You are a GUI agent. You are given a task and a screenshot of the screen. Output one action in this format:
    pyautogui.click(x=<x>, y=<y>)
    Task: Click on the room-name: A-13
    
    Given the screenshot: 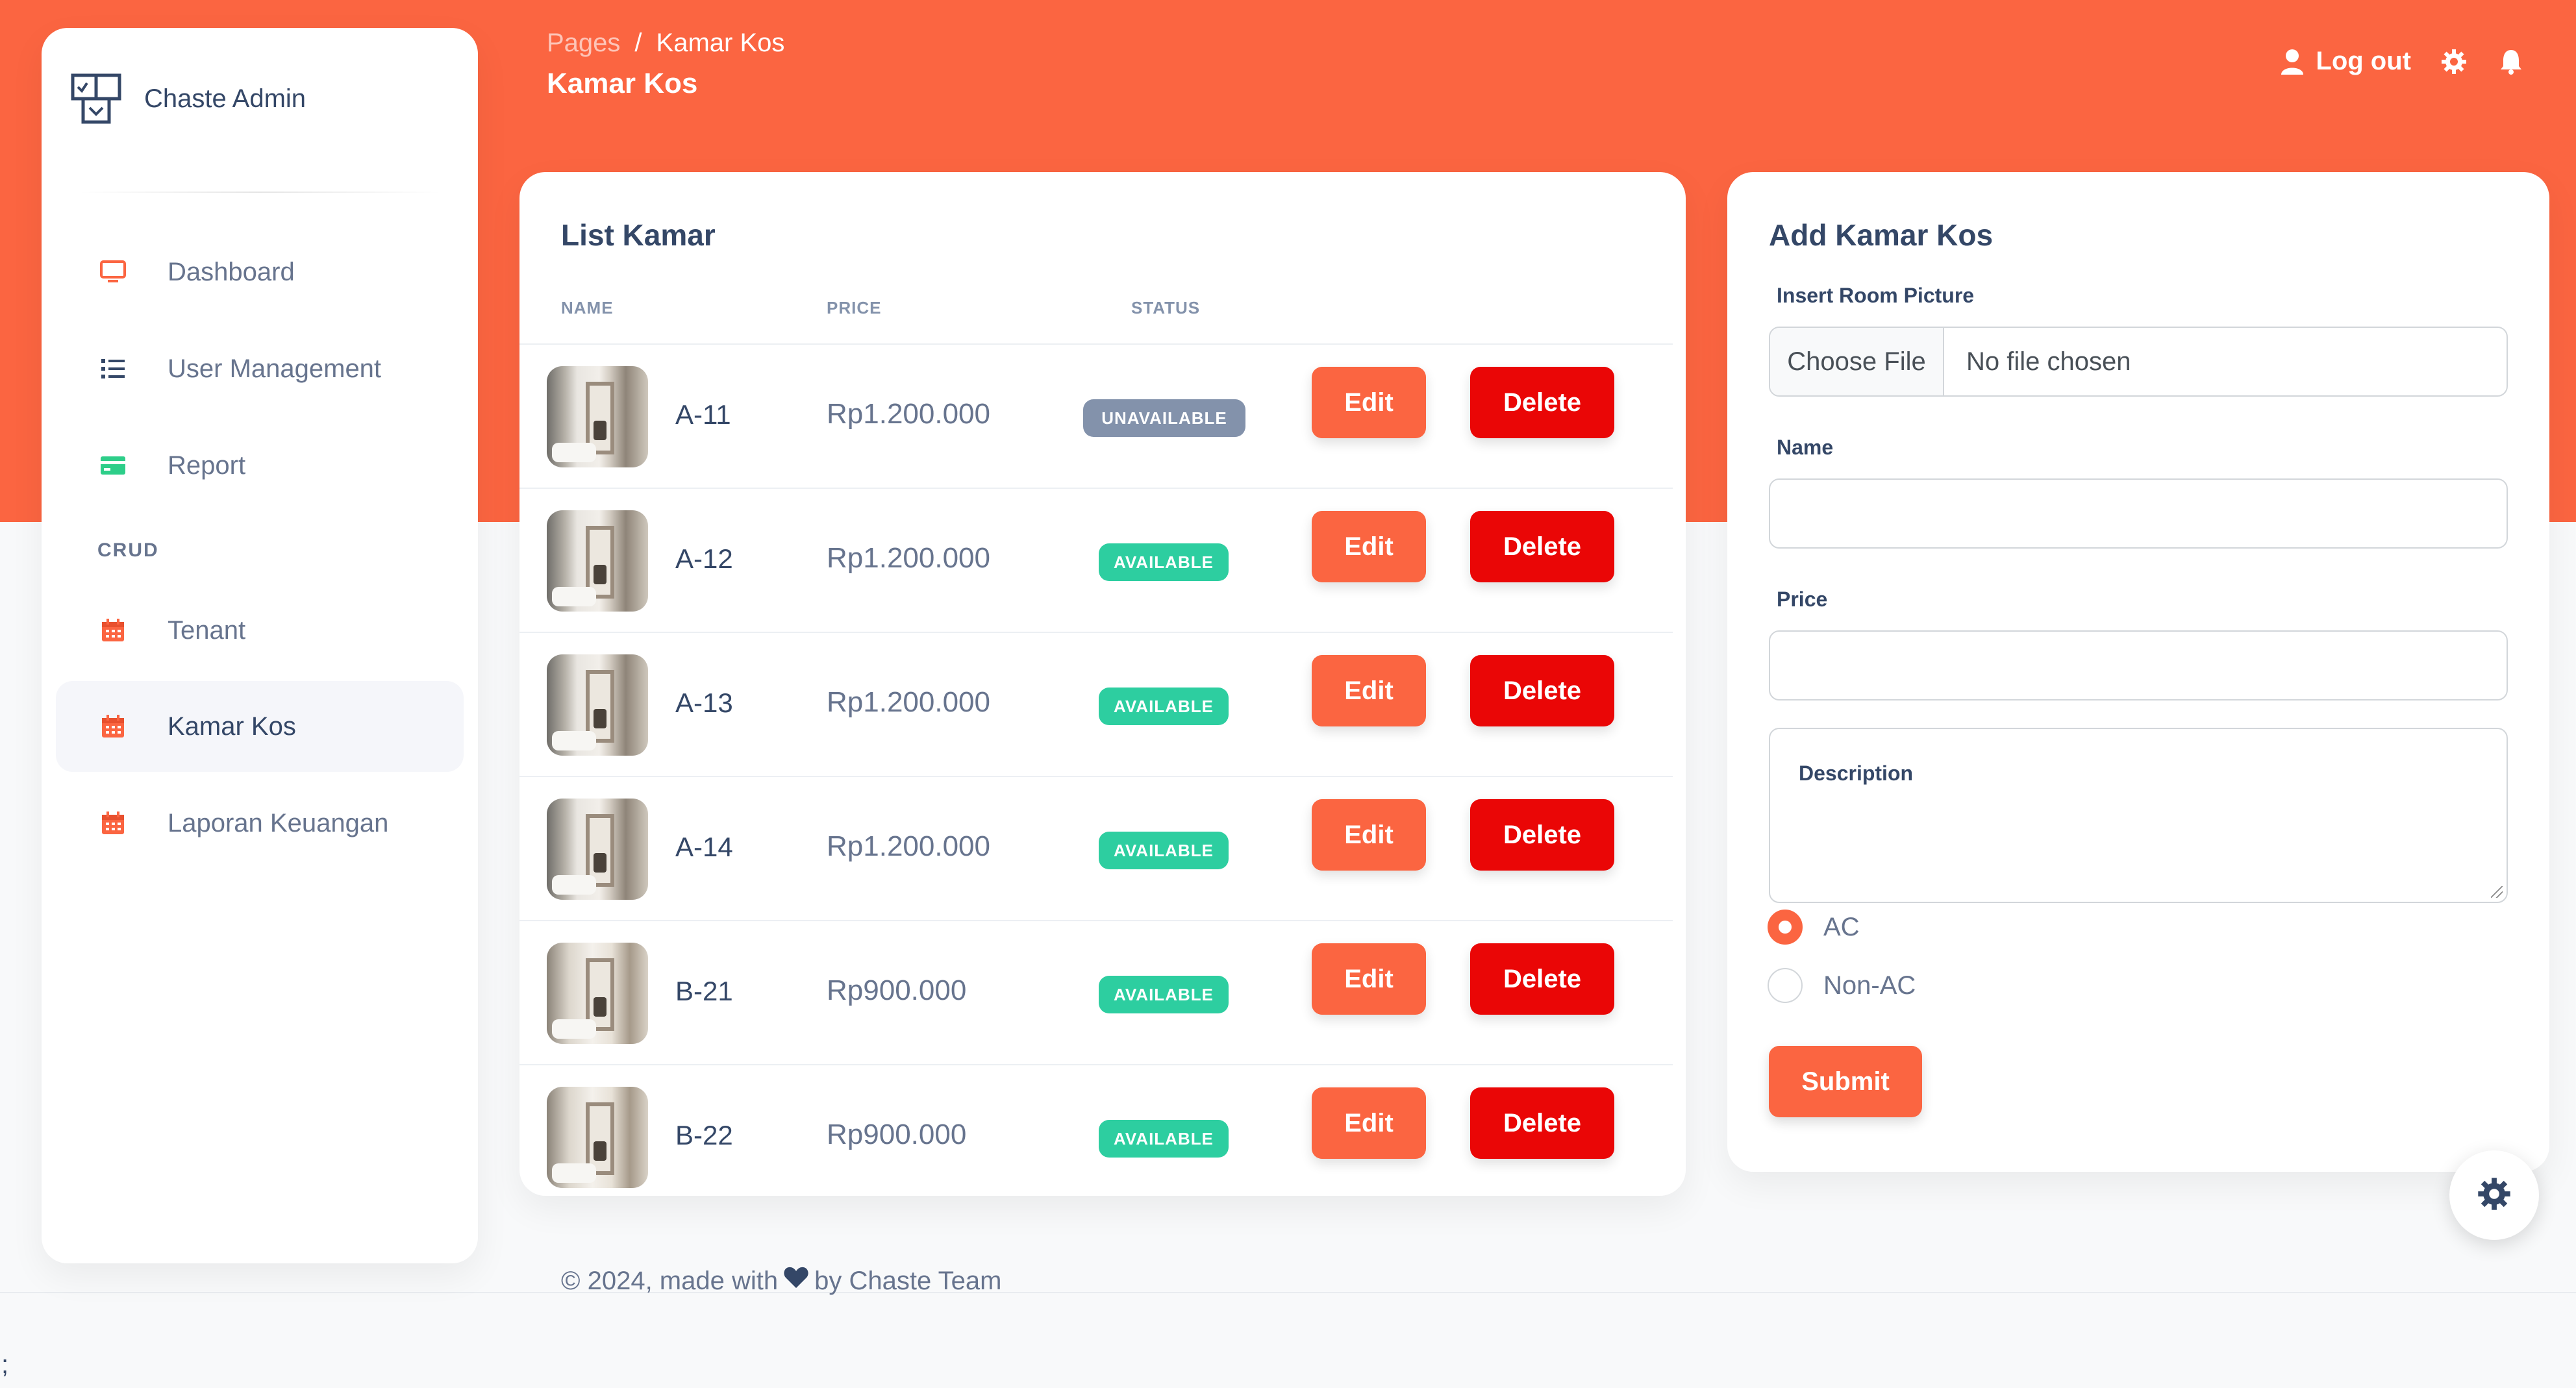 What is the action you would take?
    pyautogui.click(x=704, y=703)
    